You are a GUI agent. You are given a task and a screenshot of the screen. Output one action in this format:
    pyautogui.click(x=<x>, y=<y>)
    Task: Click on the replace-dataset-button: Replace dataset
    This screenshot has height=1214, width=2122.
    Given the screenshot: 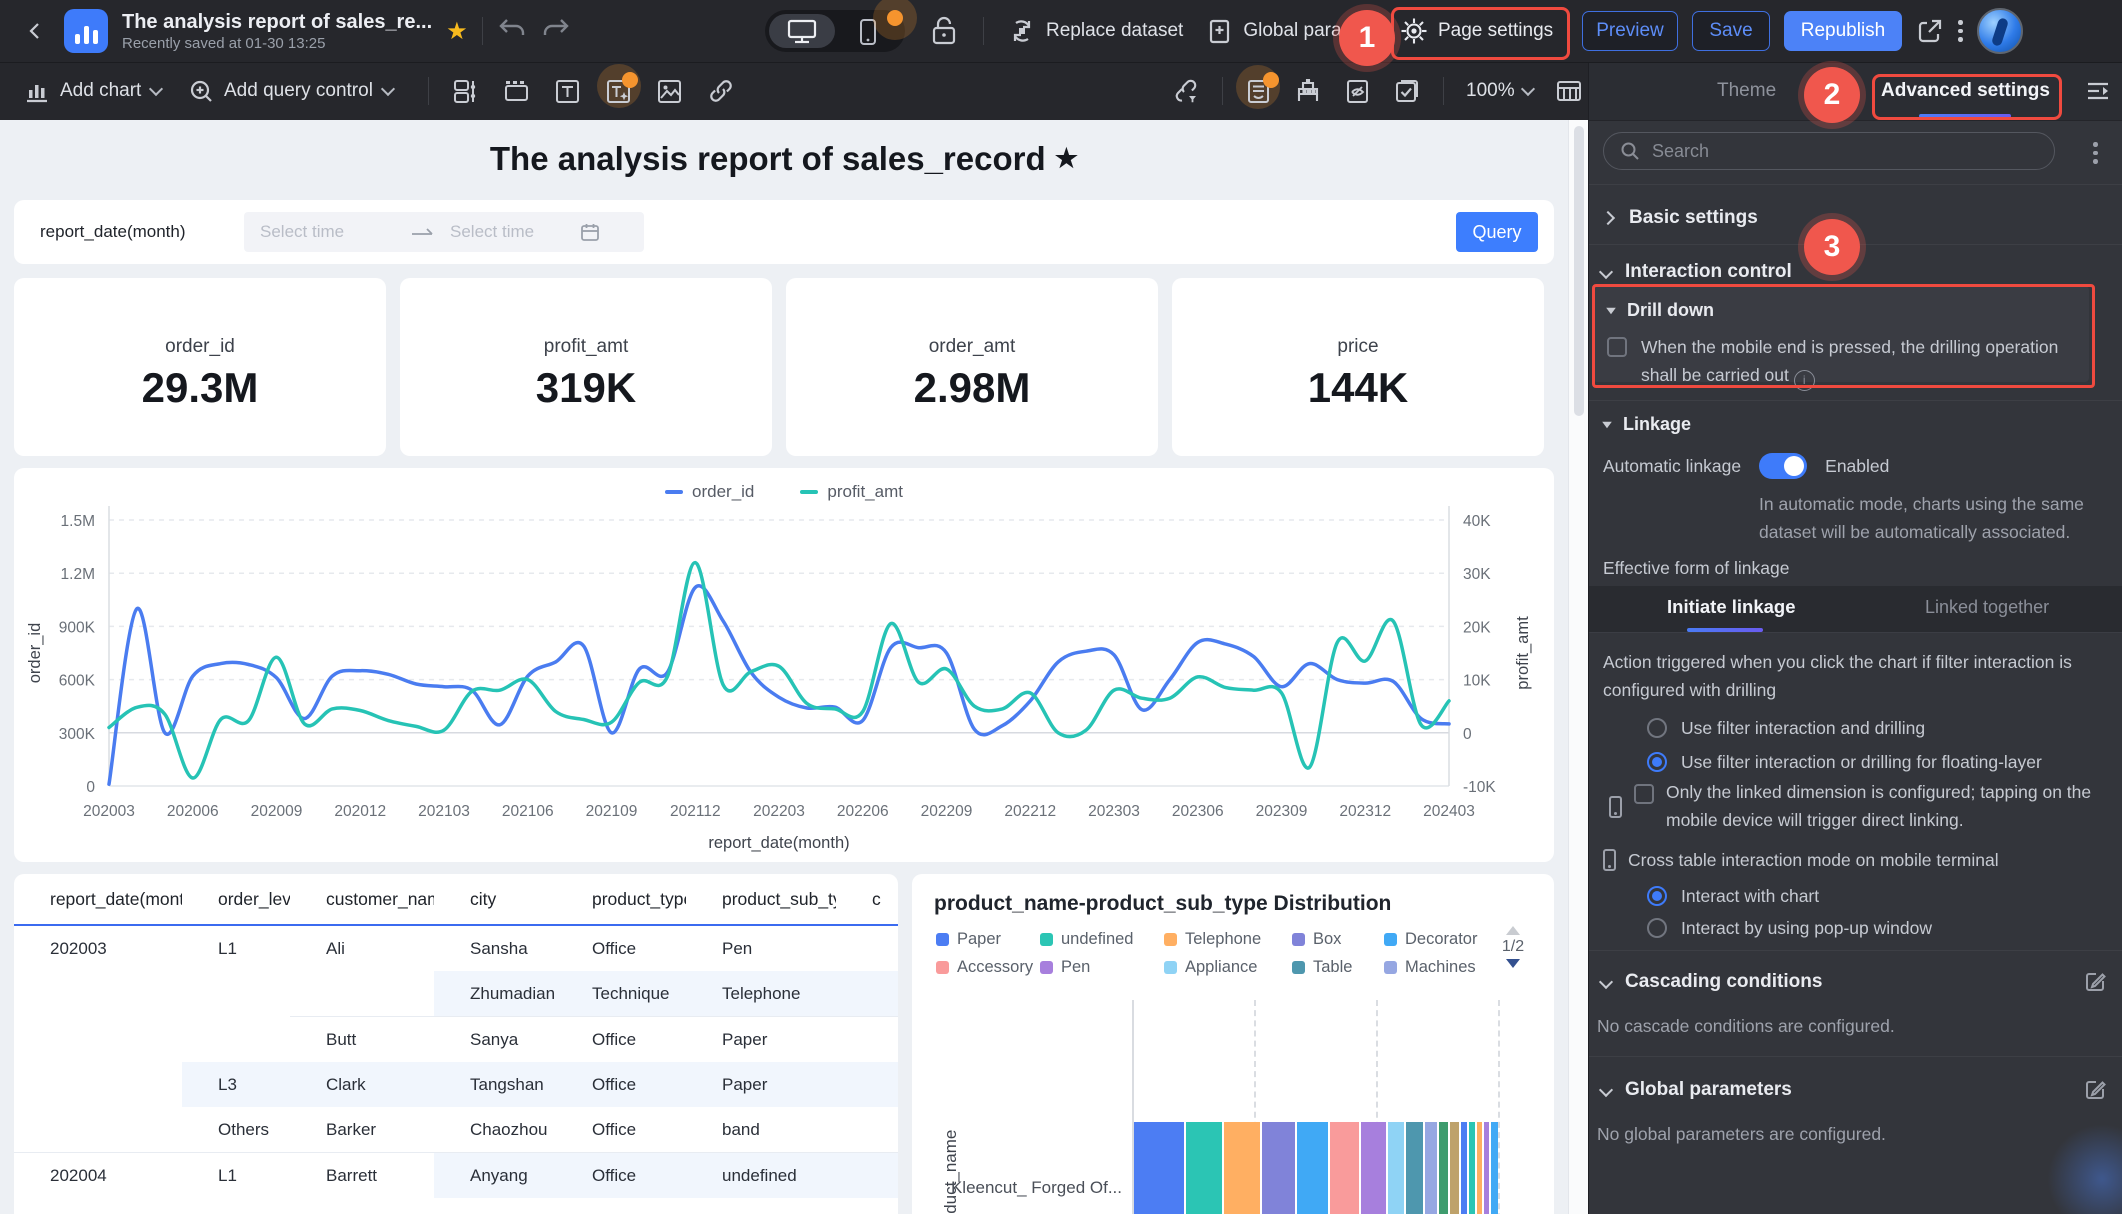 What is the action you would take?
    pyautogui.click(x=1095, y=31)
    